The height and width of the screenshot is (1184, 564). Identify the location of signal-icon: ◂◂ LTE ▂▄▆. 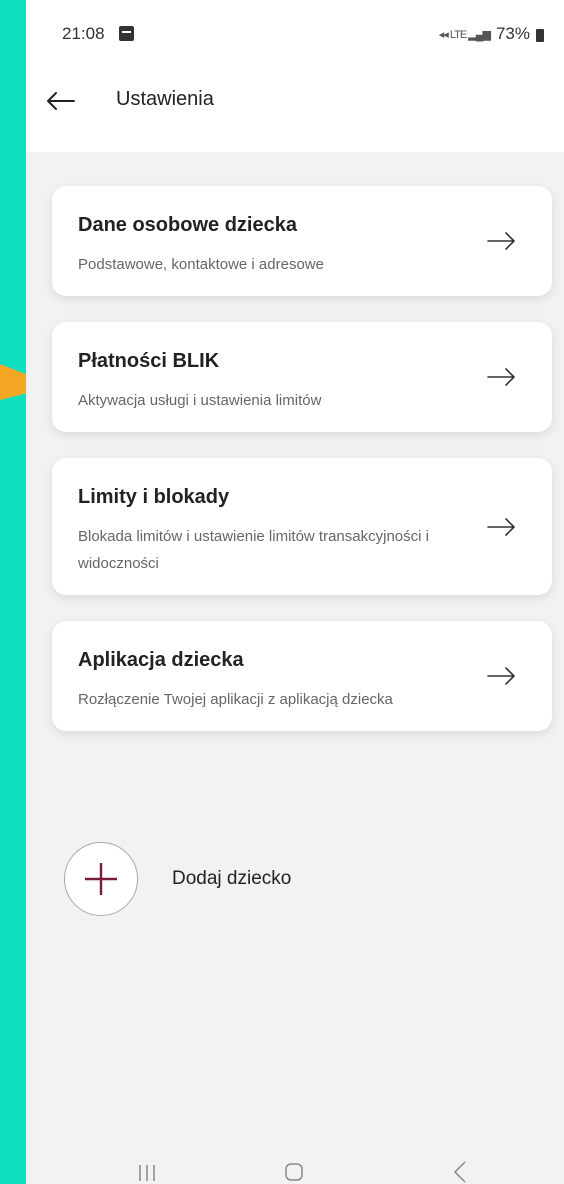
(464, 34).